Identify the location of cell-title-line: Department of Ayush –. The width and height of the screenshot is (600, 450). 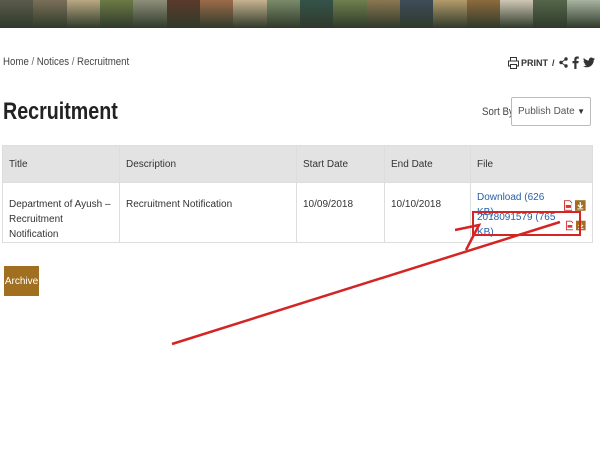
(60, 204).